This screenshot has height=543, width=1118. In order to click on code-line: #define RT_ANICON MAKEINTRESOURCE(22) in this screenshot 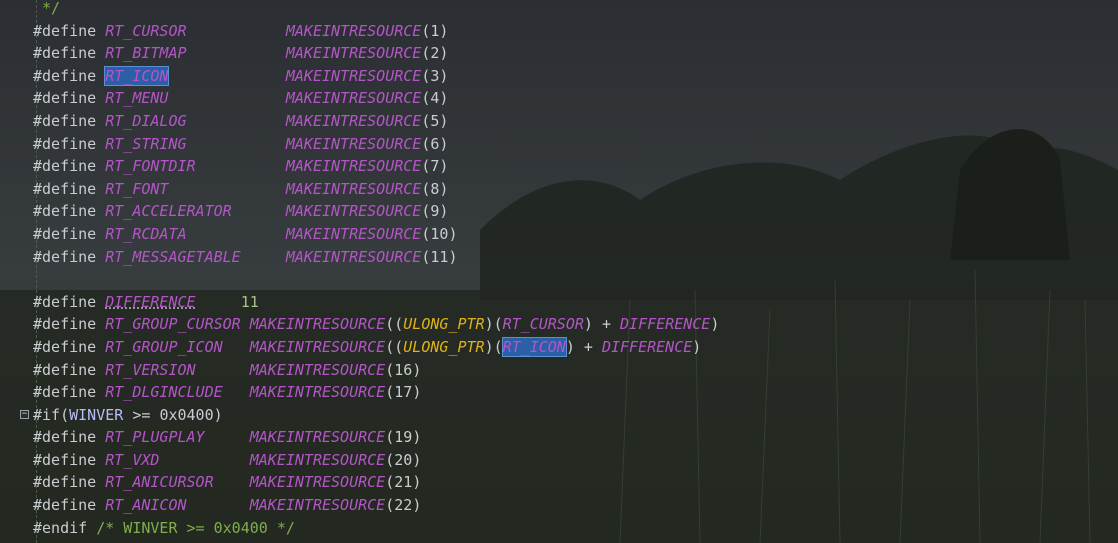, I will do `click(573, 505)`.